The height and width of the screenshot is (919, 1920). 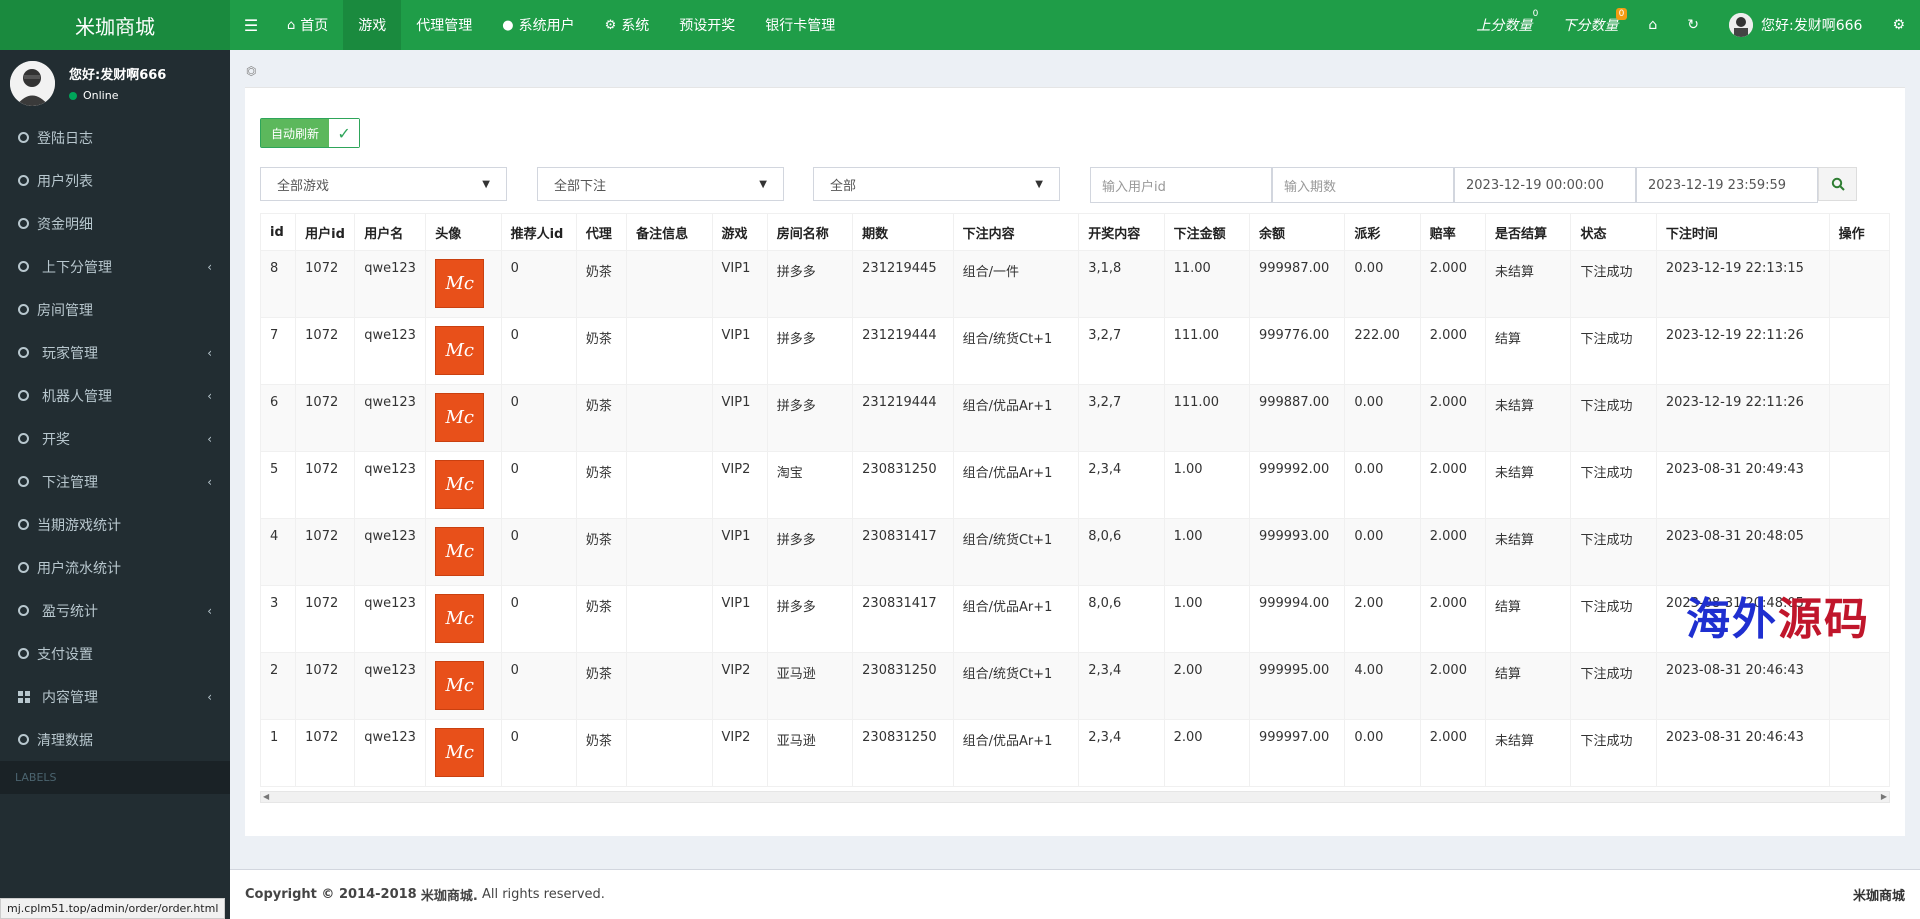 I want to click on sidebar-item-funds: 资金明细, so click(x=115, y=223).